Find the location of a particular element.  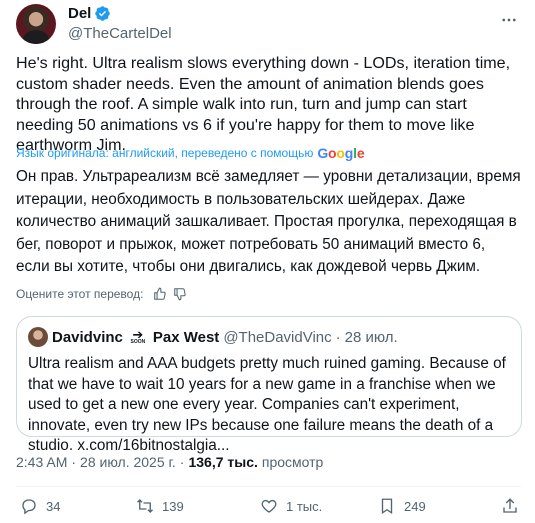

tweet-date: 28 июл. 2025 г. is located at coordinates (128, 462).